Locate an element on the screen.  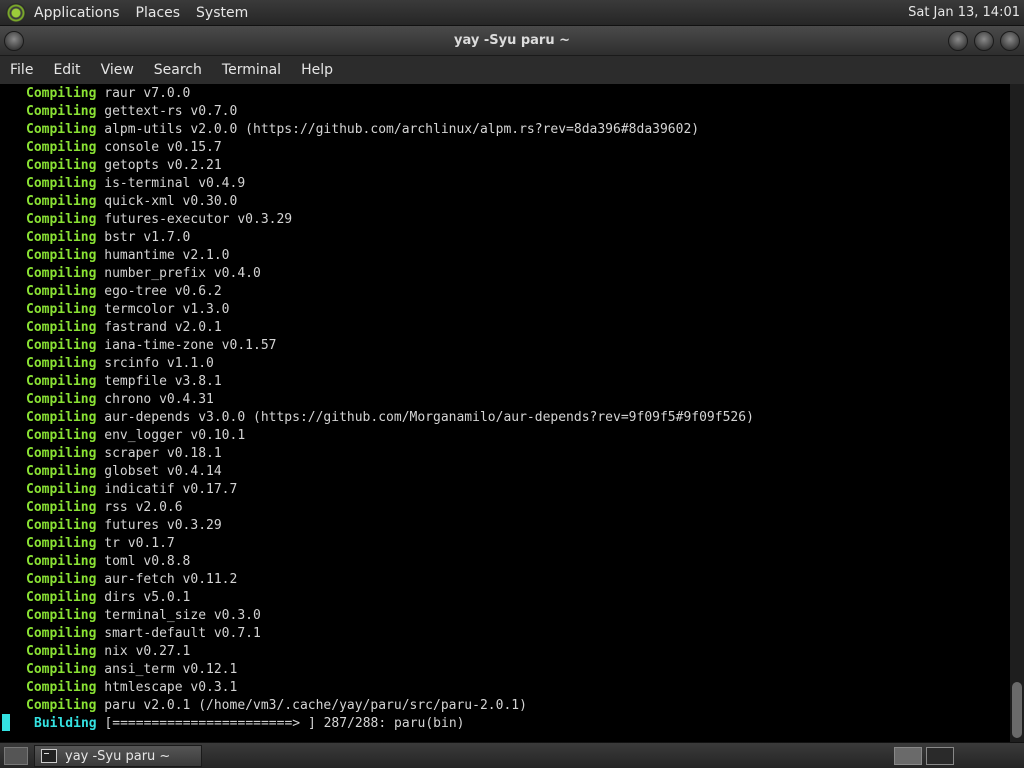
bottom-panel: yay -Syu paru ~ is located at coordinates (512, 755).